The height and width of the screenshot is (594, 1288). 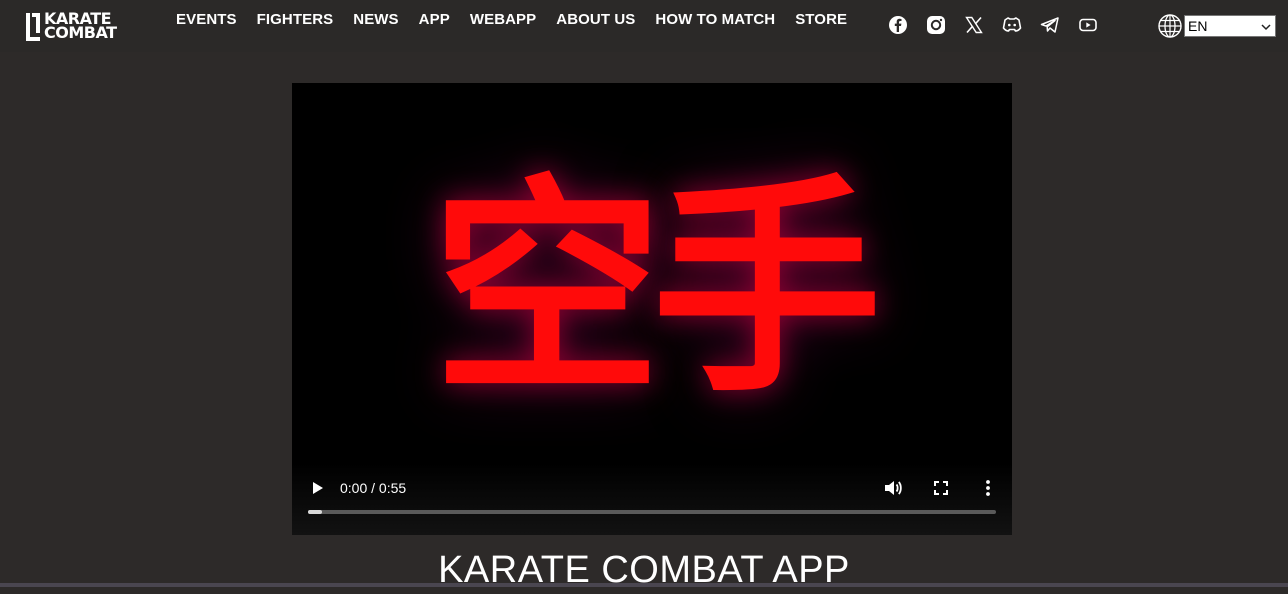 What do you see at coordinates (715, 19) in the screenshot?
I see `nav-how-to-match: HOW TO MATCH` at bounding box center [715, 19].